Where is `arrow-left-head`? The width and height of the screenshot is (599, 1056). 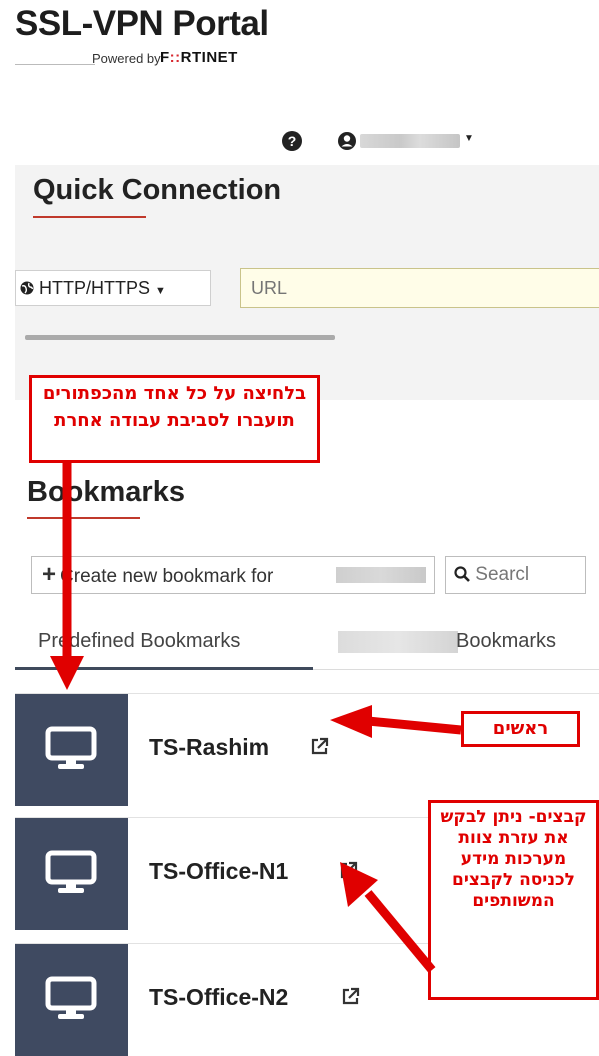 arrow-left-head is located at coordinates (351, 721).